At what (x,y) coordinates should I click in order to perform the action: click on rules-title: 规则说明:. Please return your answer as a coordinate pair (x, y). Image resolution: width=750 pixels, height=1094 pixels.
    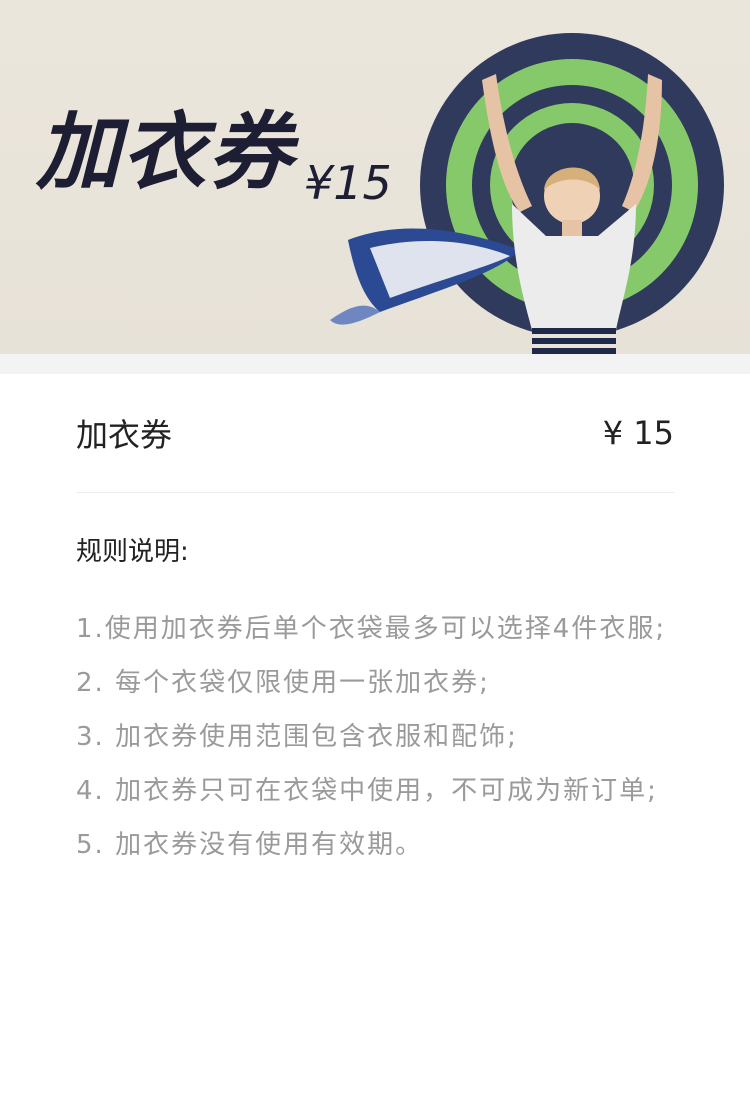
    Looking at the image, I should click on (132, 552).